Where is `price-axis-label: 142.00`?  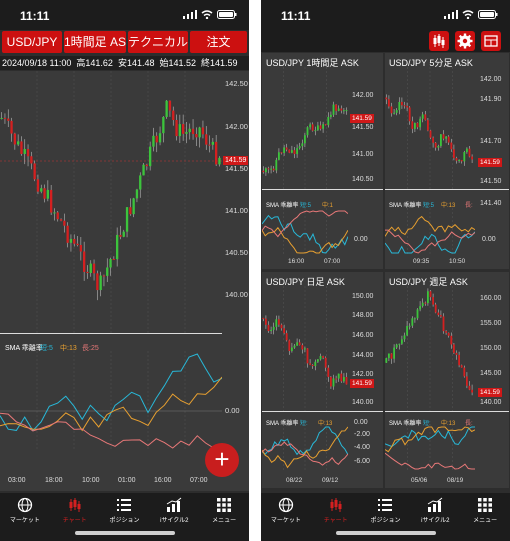 price-axis-label: 142.00 is located at coordinates (363, 374).